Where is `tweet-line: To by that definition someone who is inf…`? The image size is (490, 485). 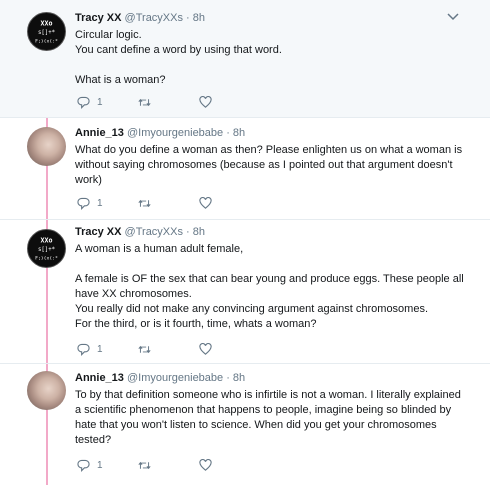 tweet-line: To by that definition someone who is inf… is located at coordinates (268, 395).